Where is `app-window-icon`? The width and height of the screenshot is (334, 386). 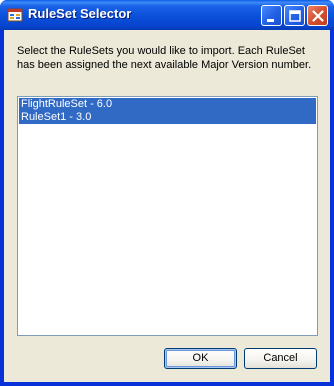
app-window-icon is located at coordinates (15, 15).